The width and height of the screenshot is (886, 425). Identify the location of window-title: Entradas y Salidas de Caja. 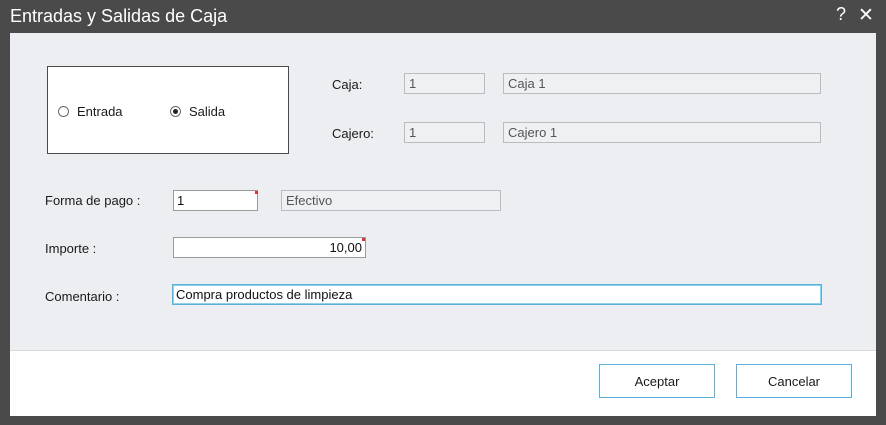
(119, 16).